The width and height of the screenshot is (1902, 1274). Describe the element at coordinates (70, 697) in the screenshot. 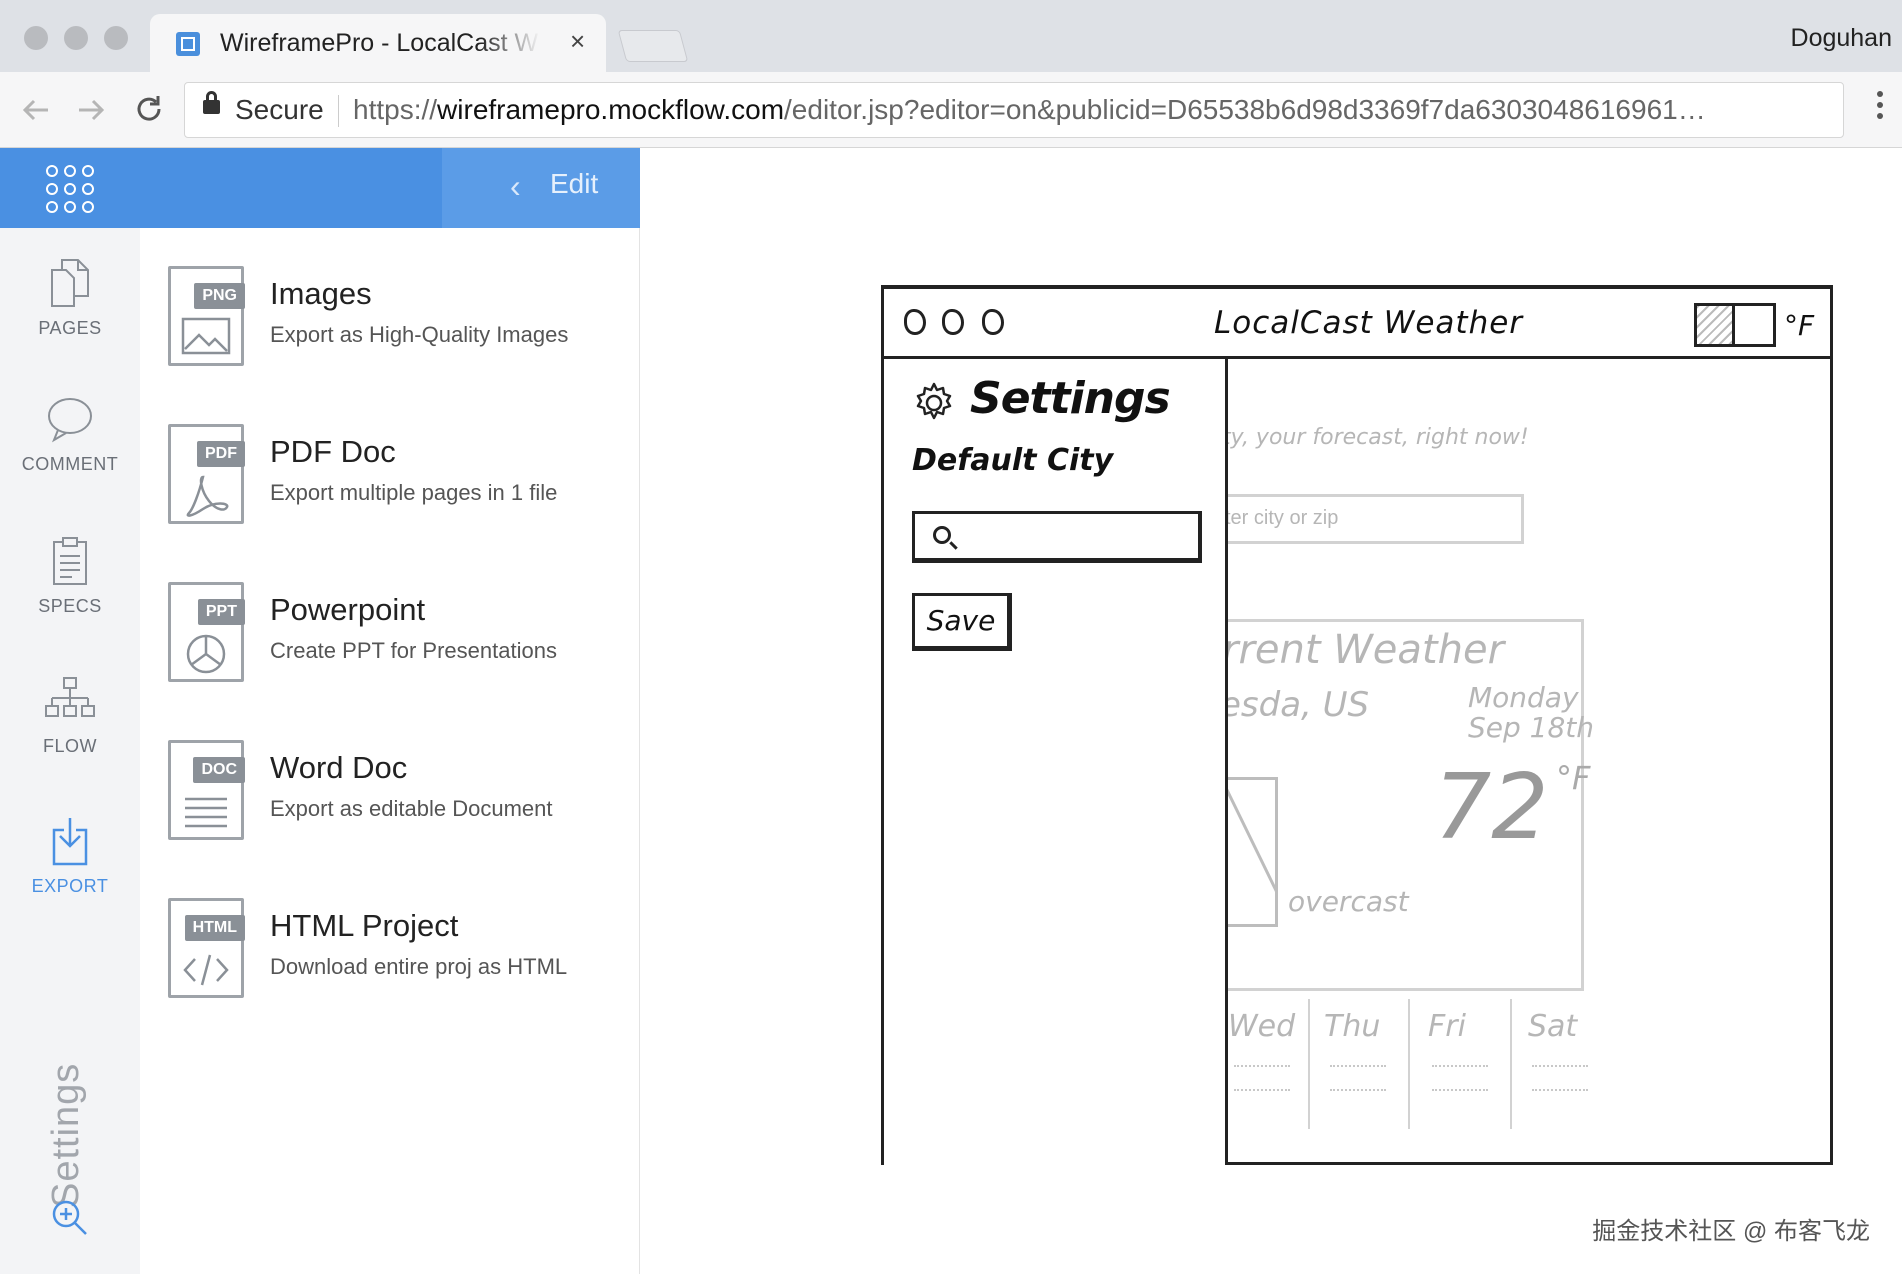

I see `flow-sitemap-icon` at that location.